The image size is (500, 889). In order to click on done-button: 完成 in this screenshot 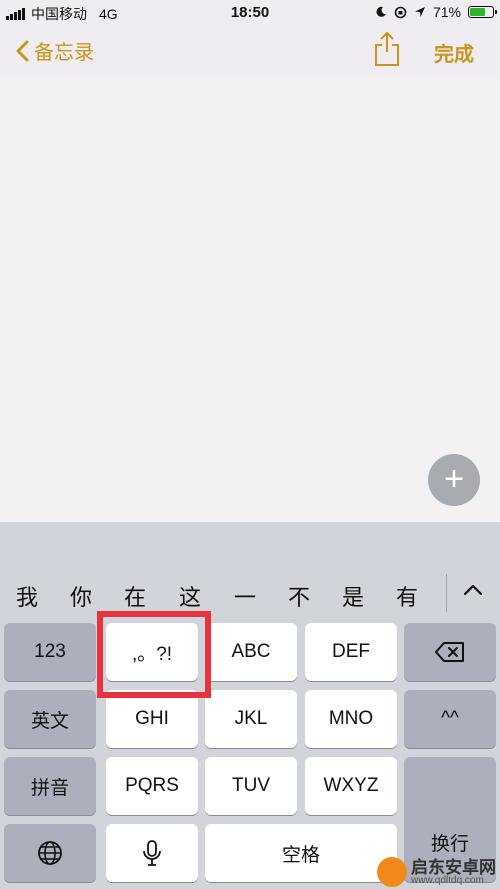, I will do `click(454, 52)`.